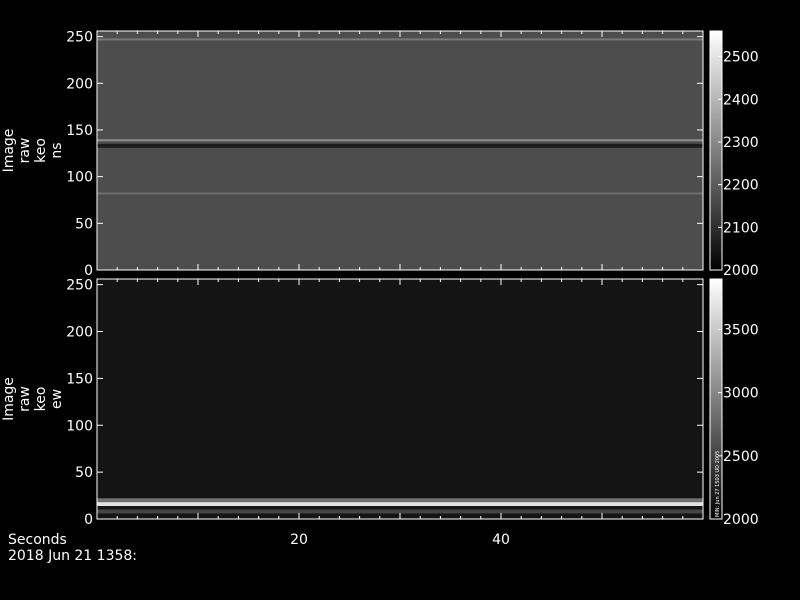 The height and width of the screenshot is (600, 800). What do you see at coordinates (57, 399) in the screenshot?
I see `y-axis-label-line: ew` at bounding box center [57, 399].